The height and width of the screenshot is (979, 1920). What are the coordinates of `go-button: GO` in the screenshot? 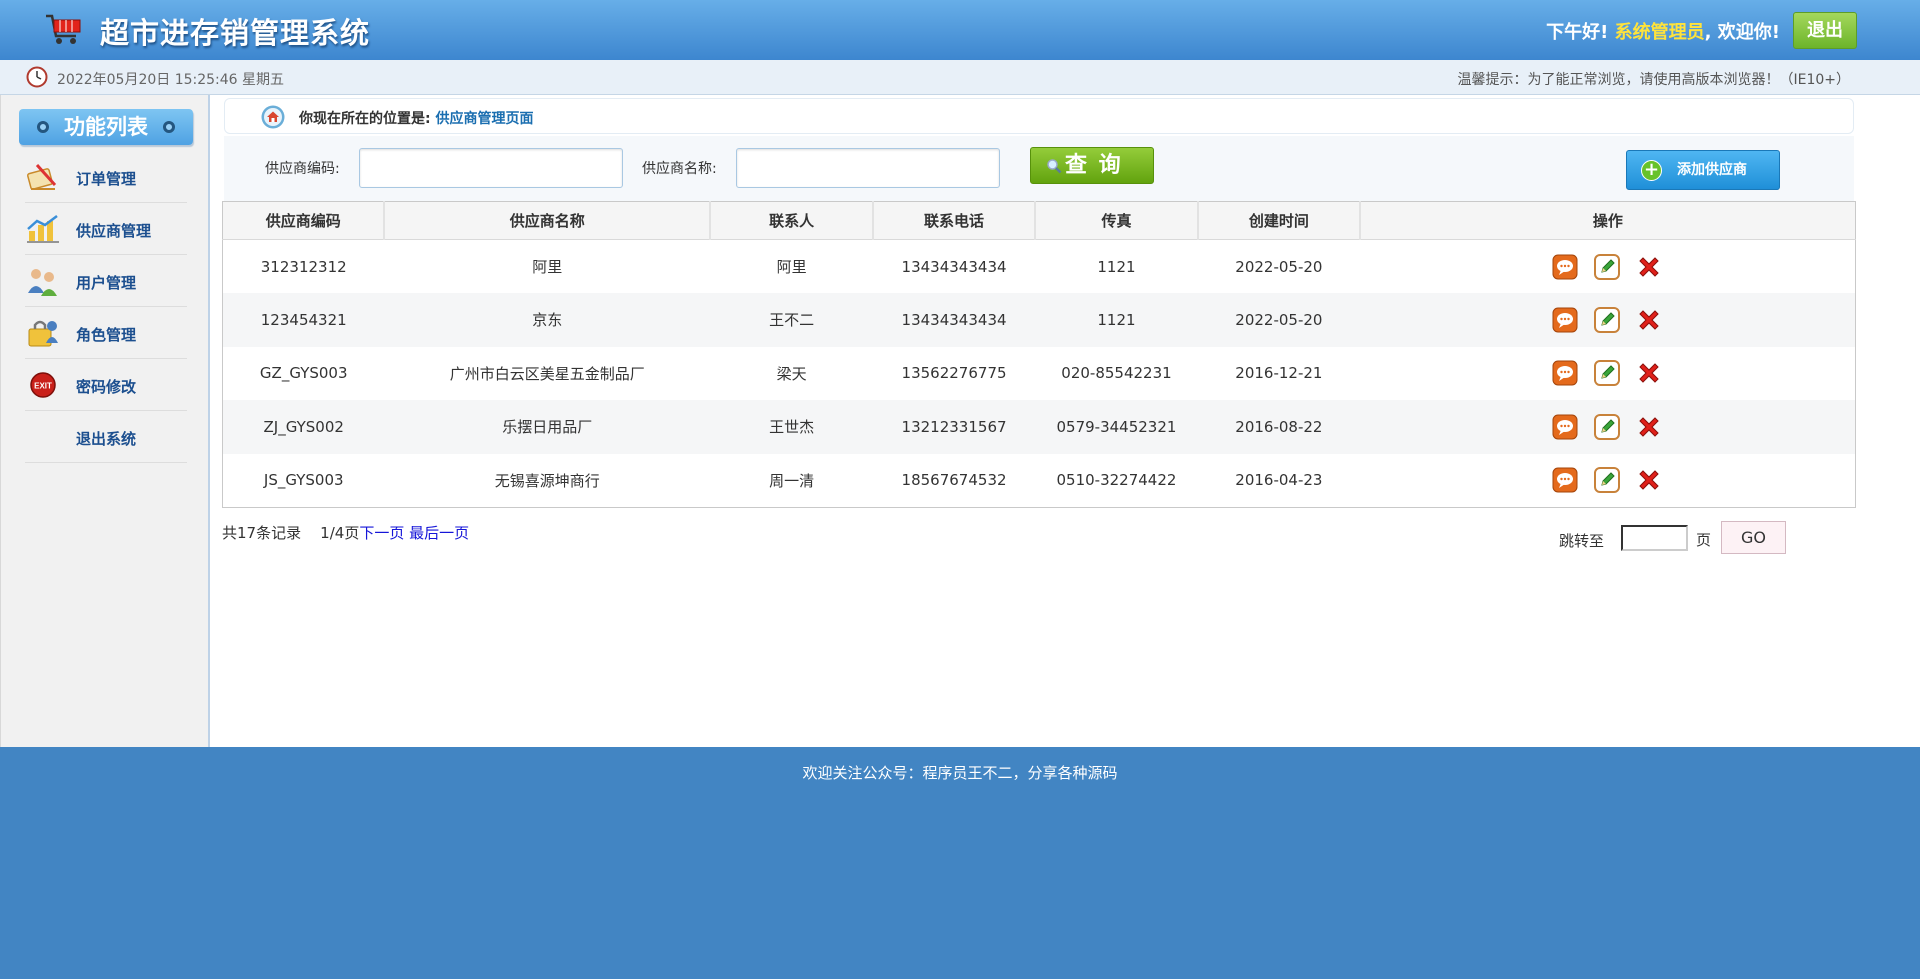 It's located at (1753, 537).